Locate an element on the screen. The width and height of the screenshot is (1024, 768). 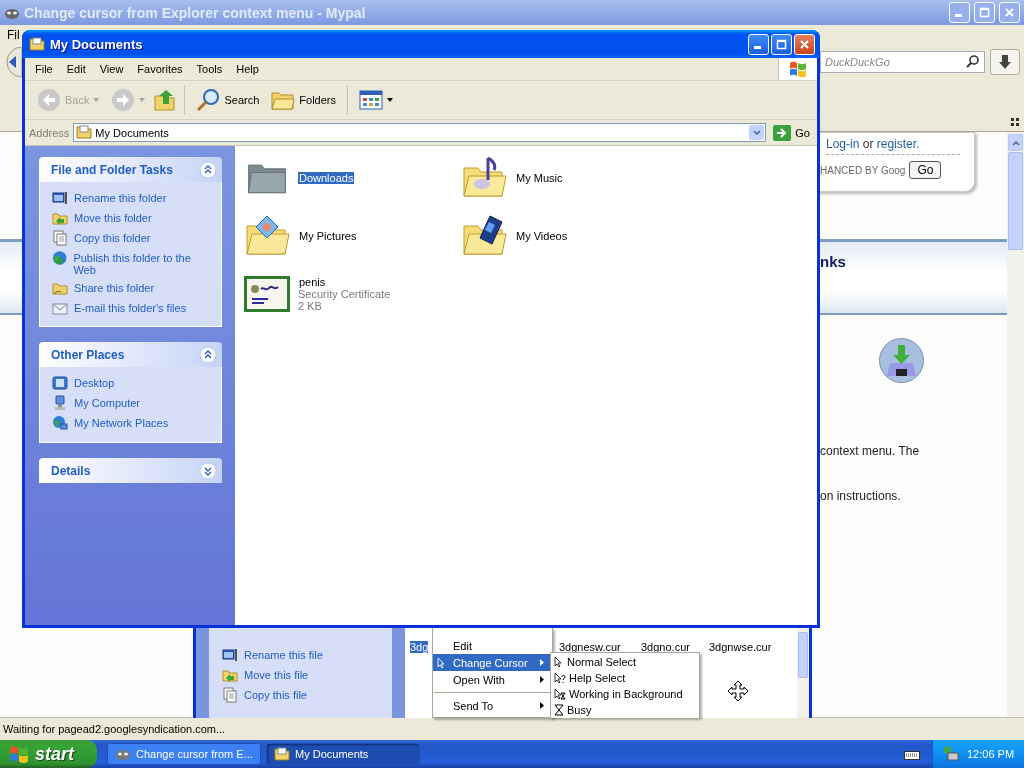
task-link: Move this file is located at coordinates (307, 675).